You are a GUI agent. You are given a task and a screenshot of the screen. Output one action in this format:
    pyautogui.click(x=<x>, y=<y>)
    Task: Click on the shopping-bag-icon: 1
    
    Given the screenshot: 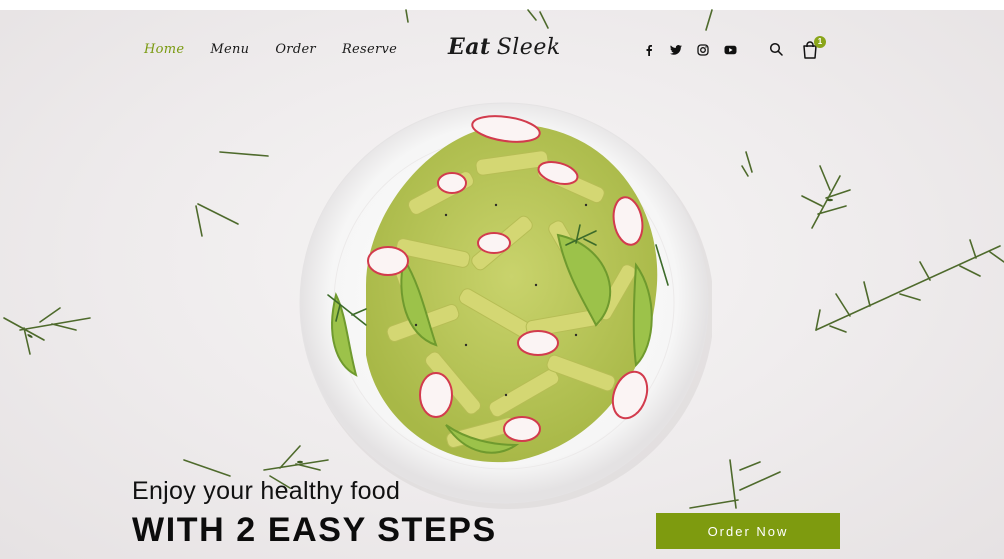 What is the action you would take?
    pyautogui.click(x=814, y=50)
    